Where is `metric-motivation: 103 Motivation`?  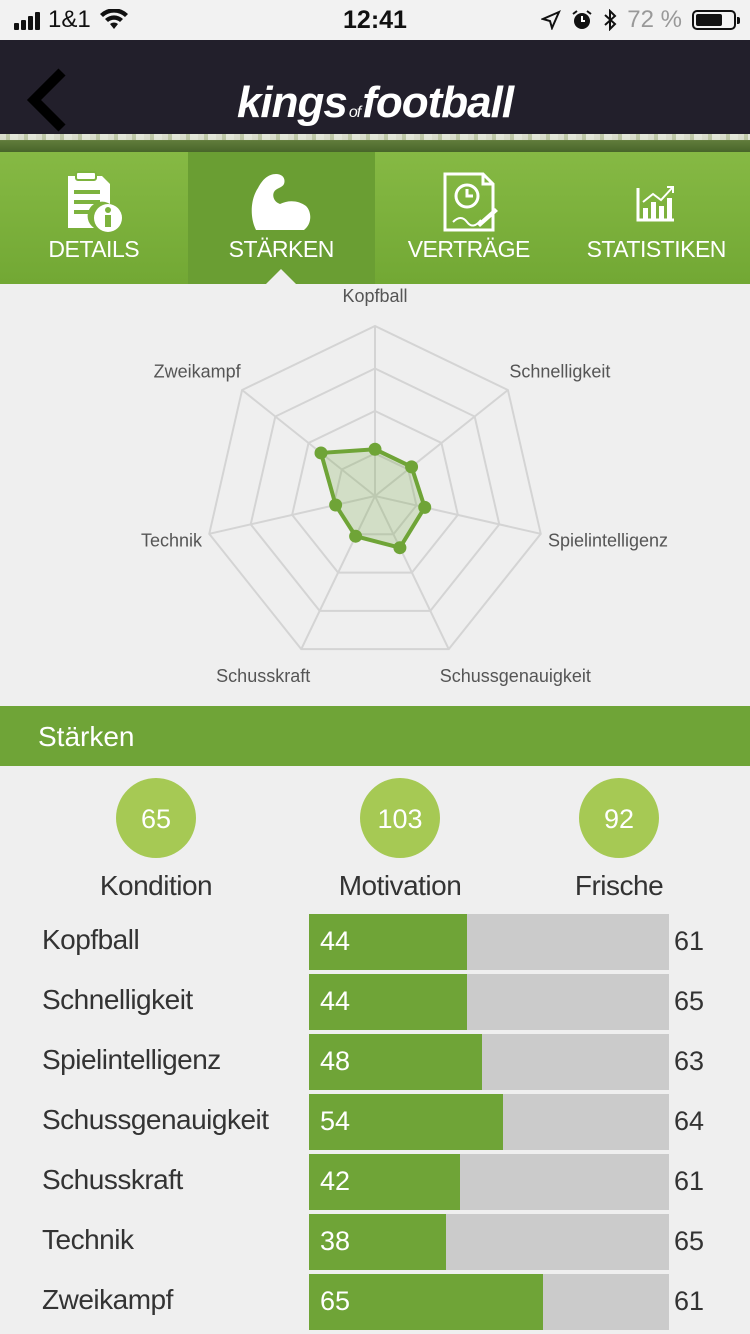
metric-motivation: 103 Motivation is located at coordinates (400, 840).